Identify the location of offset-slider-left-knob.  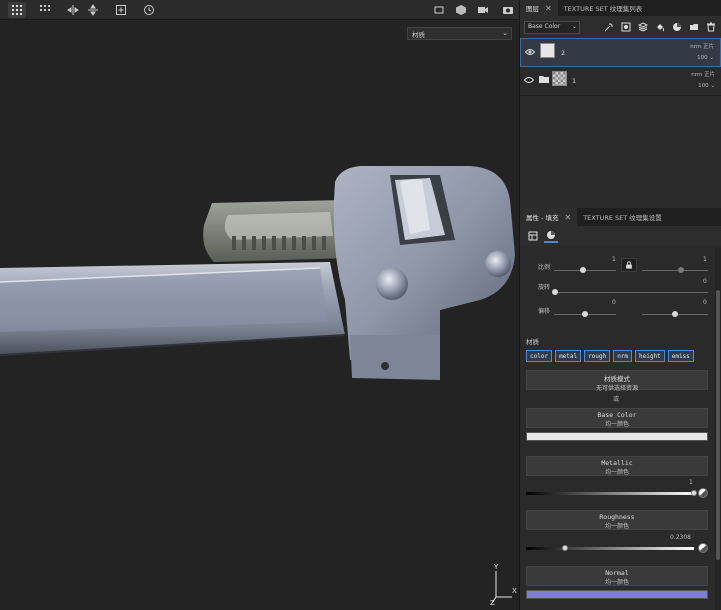
(585, 314).